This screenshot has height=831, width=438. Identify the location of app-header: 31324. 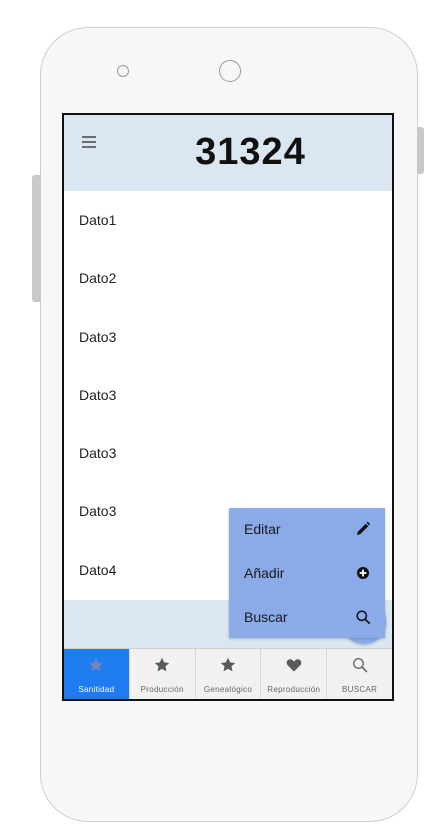
(228, 153).